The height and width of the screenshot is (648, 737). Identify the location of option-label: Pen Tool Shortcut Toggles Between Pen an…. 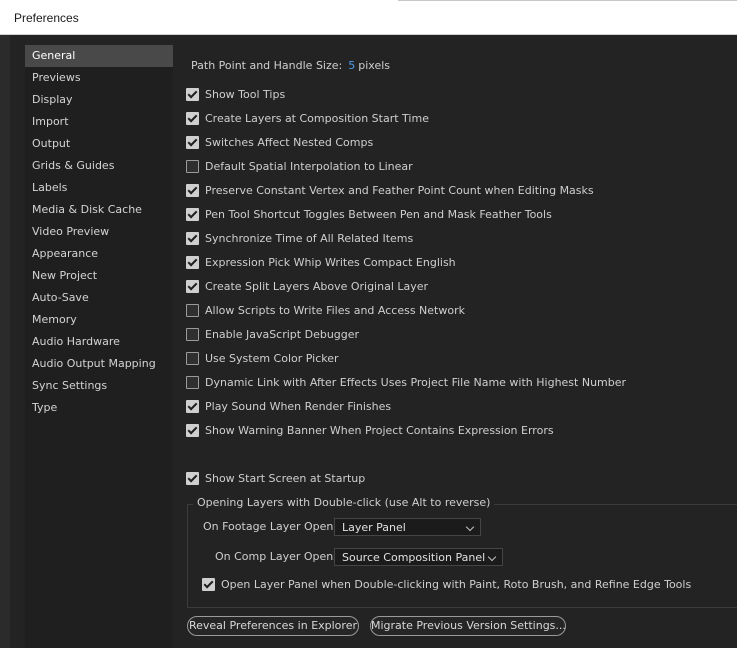
(378, 214).